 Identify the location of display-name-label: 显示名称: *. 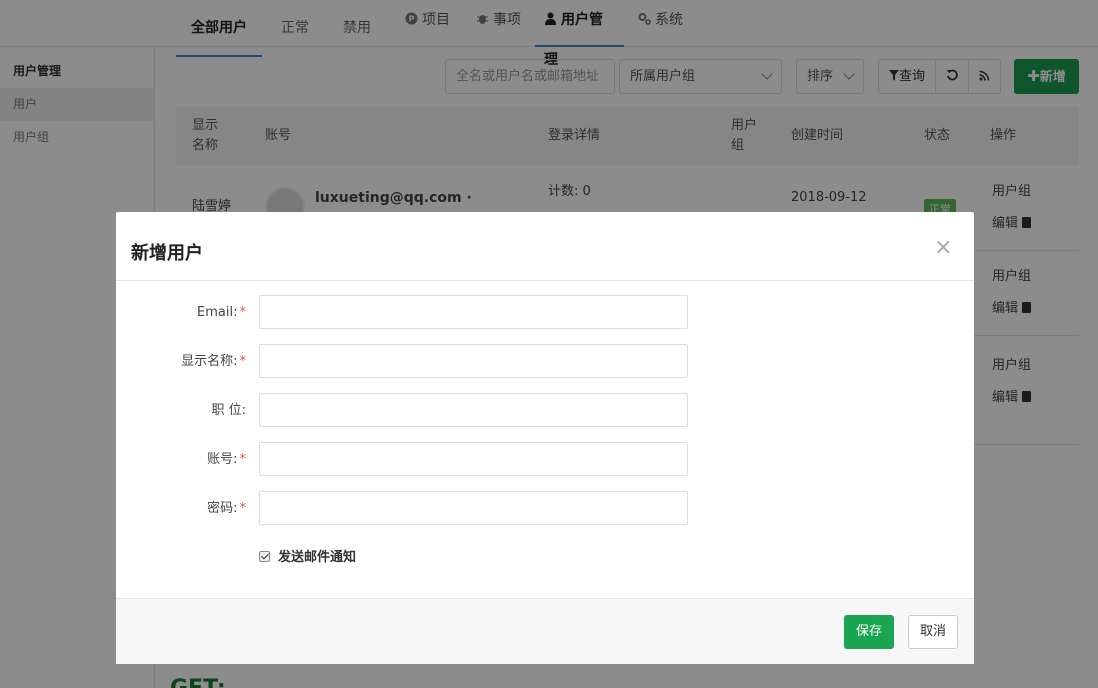
(186, 362).